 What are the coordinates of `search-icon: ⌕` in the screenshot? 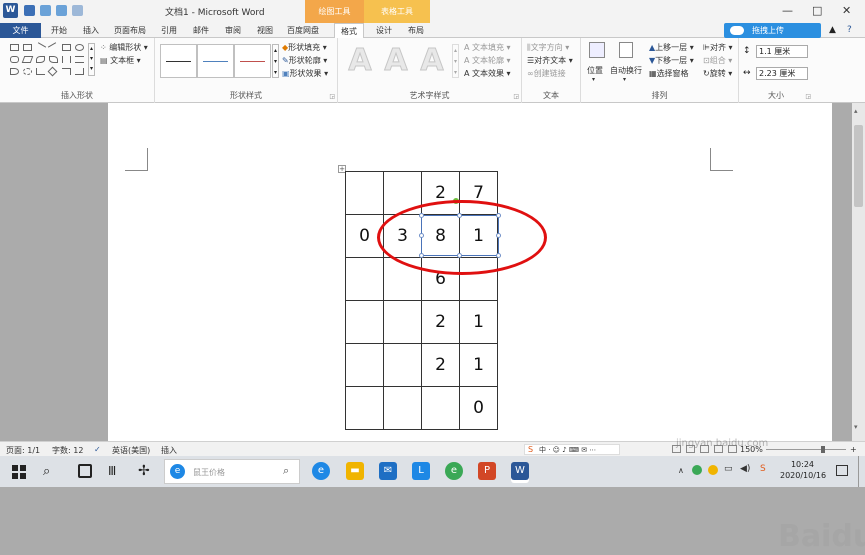 It's located at (46, 471).